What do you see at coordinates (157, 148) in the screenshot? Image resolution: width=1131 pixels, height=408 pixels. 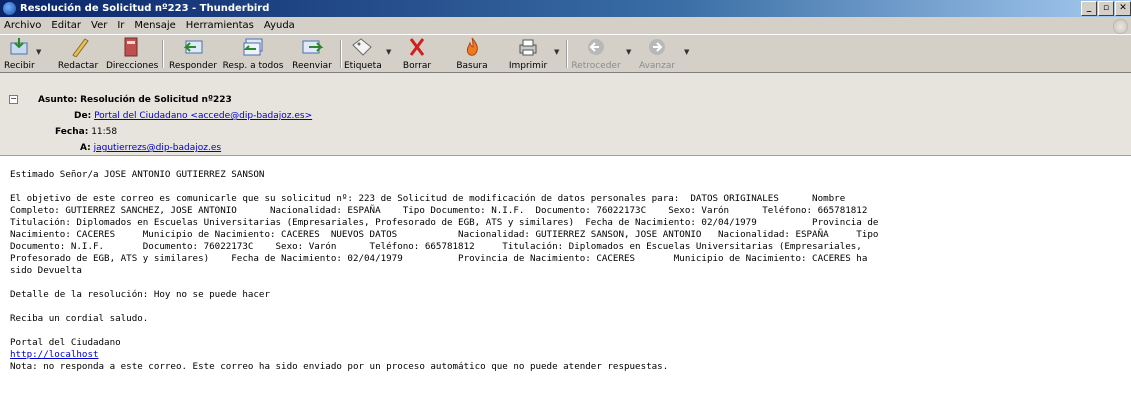 I see `to-address-link: jagutierrezs@dip-badajoz.es` at bounding box center [157, 148].